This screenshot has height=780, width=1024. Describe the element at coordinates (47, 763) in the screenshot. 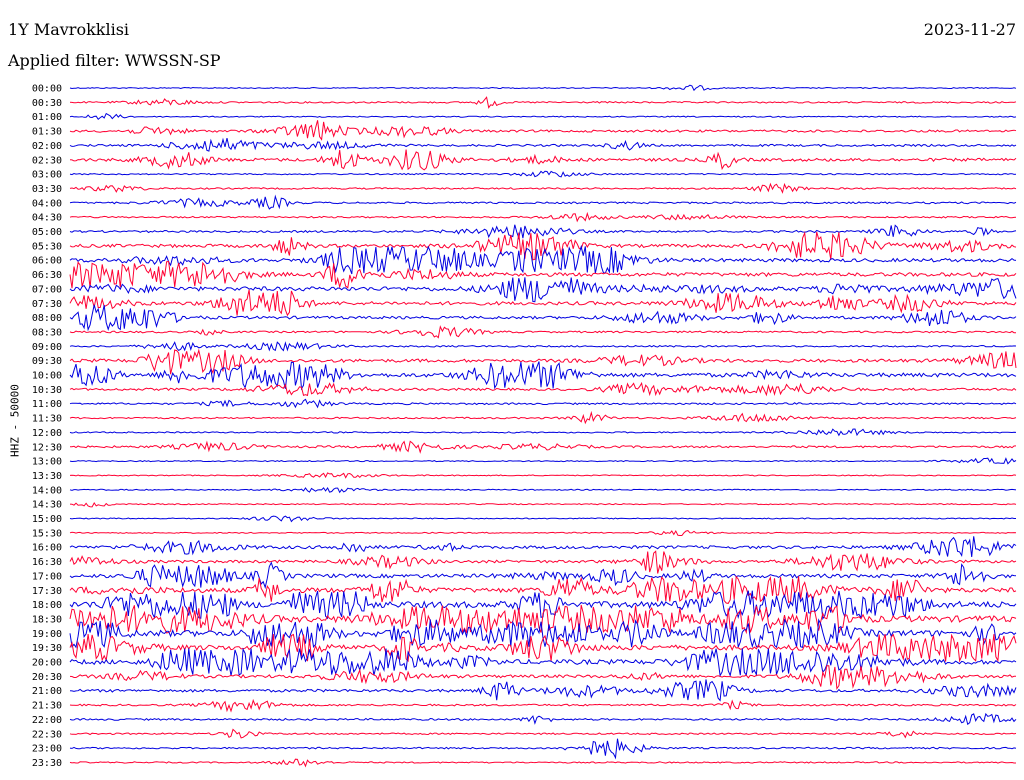

I see `row-label: 23:30` at that location.